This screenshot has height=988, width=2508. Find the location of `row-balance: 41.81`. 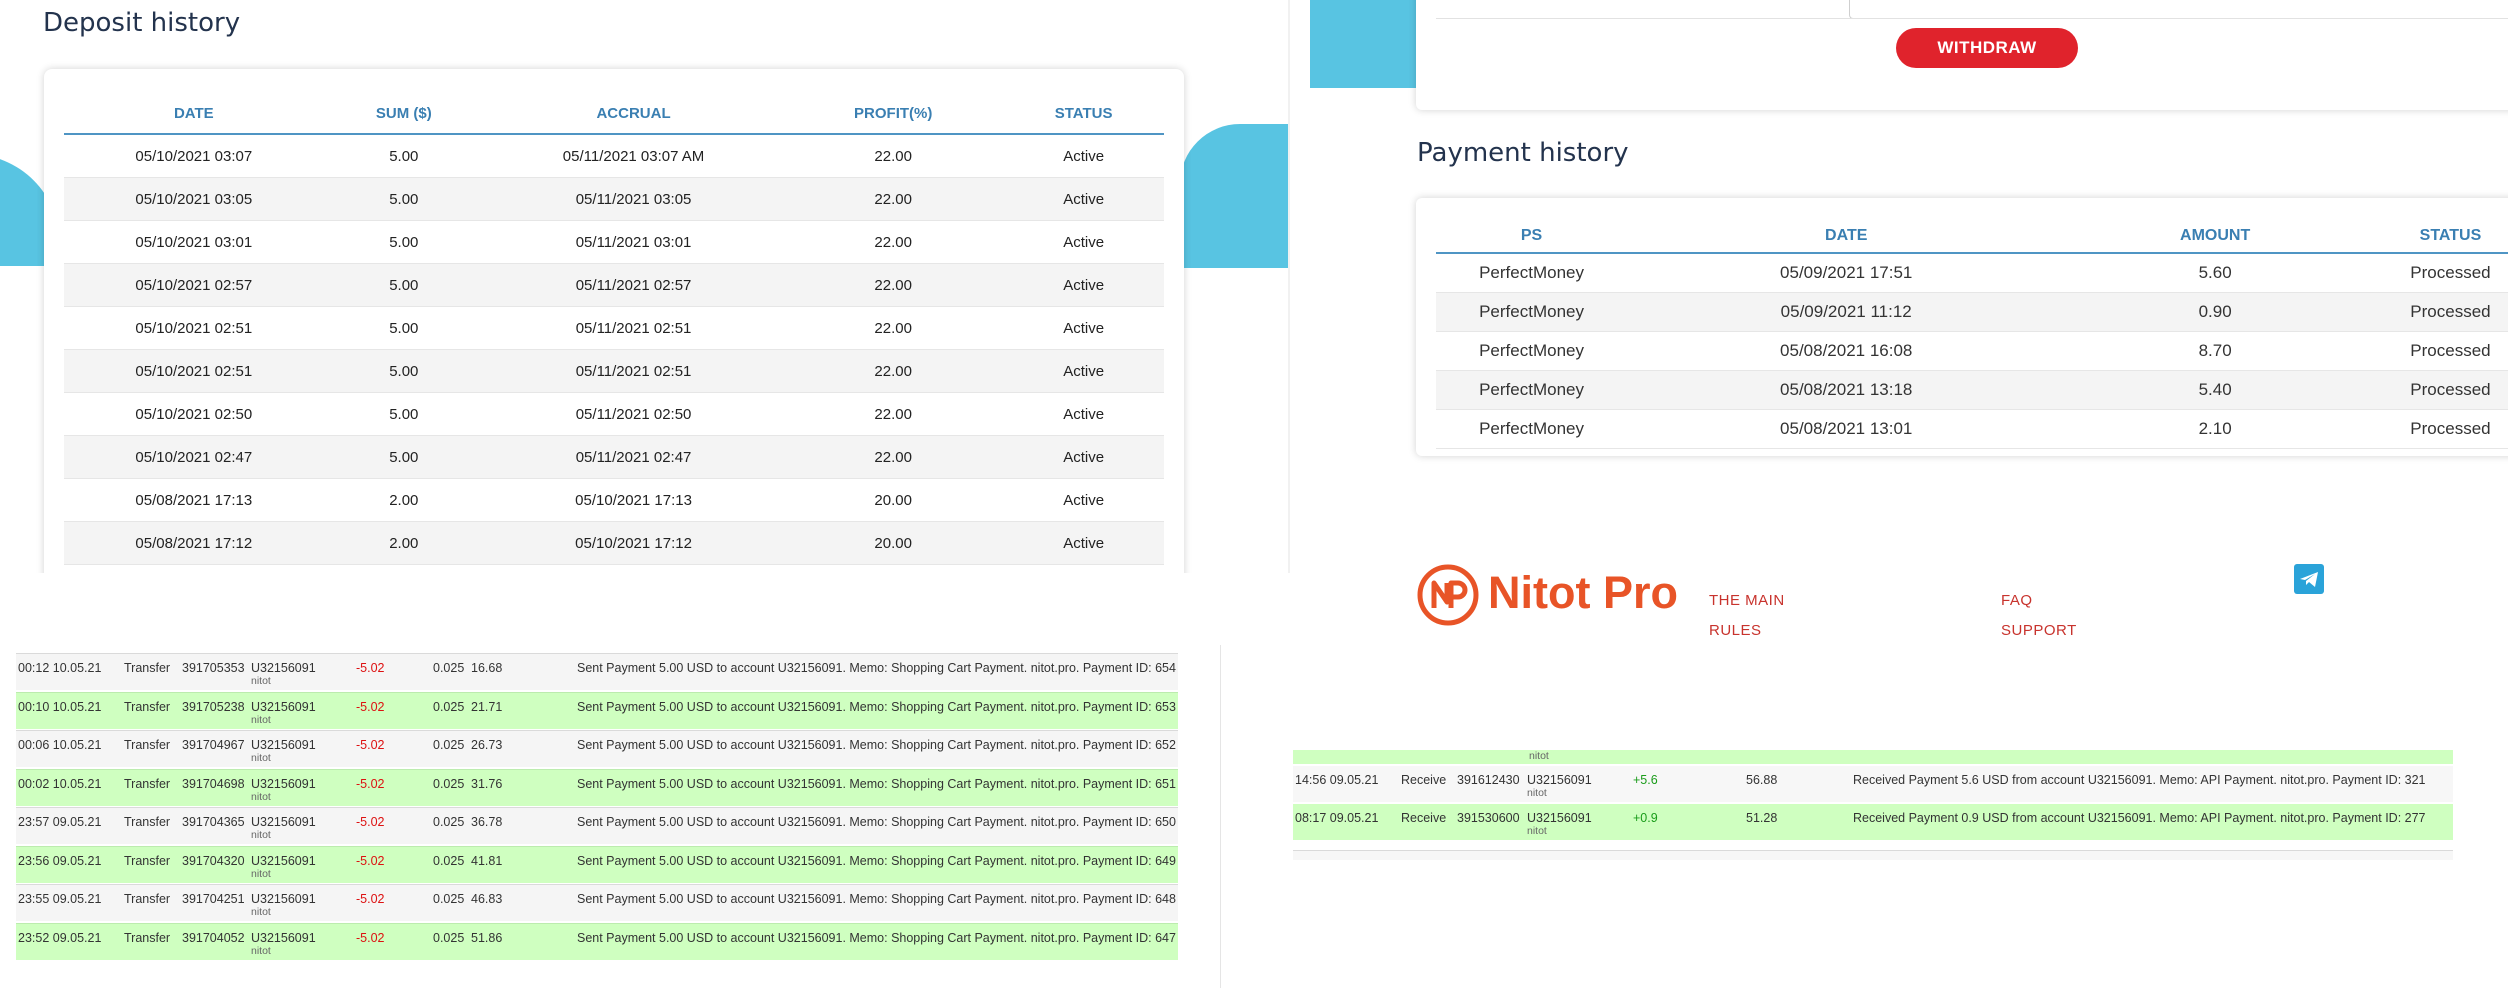

row-balance: 41.81 is located at coordinates (487, 860).